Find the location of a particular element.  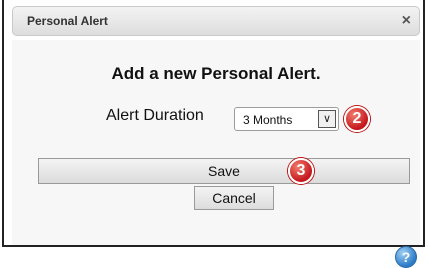

step-badge-2: 2 is located at coordinates (357, 119).